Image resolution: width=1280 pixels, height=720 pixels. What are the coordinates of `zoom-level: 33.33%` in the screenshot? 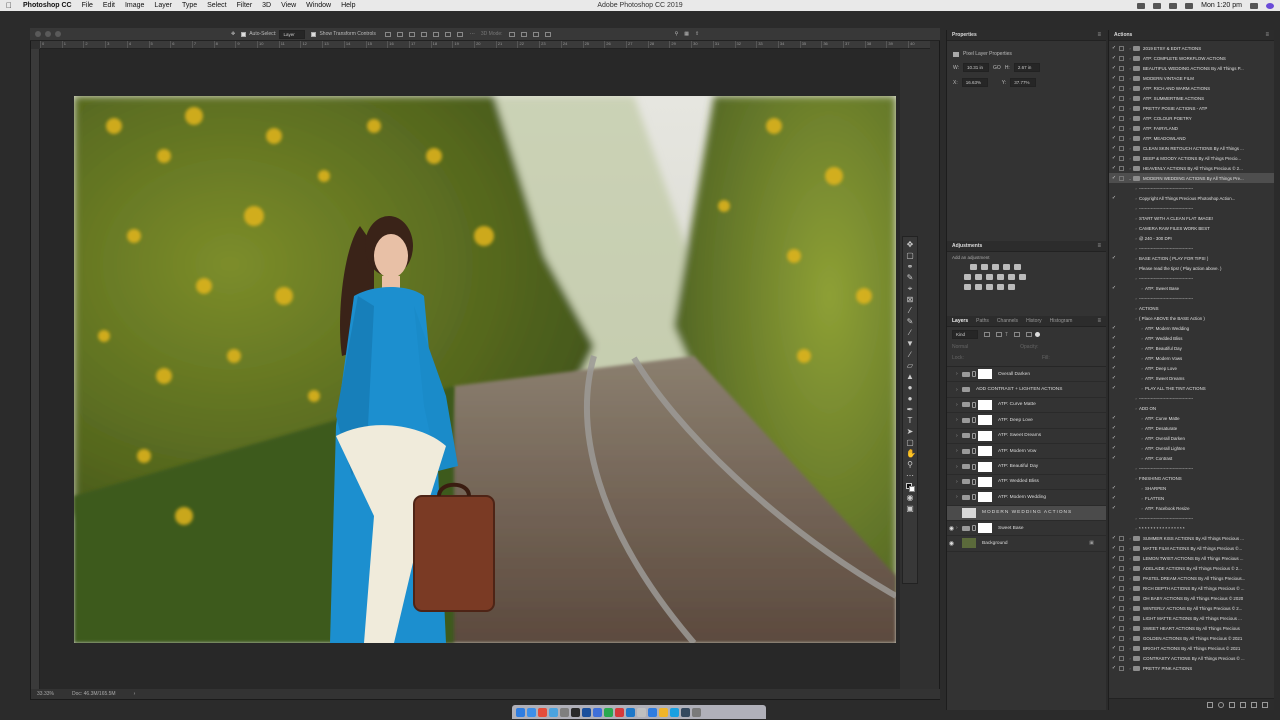 It's located at (45, 694).